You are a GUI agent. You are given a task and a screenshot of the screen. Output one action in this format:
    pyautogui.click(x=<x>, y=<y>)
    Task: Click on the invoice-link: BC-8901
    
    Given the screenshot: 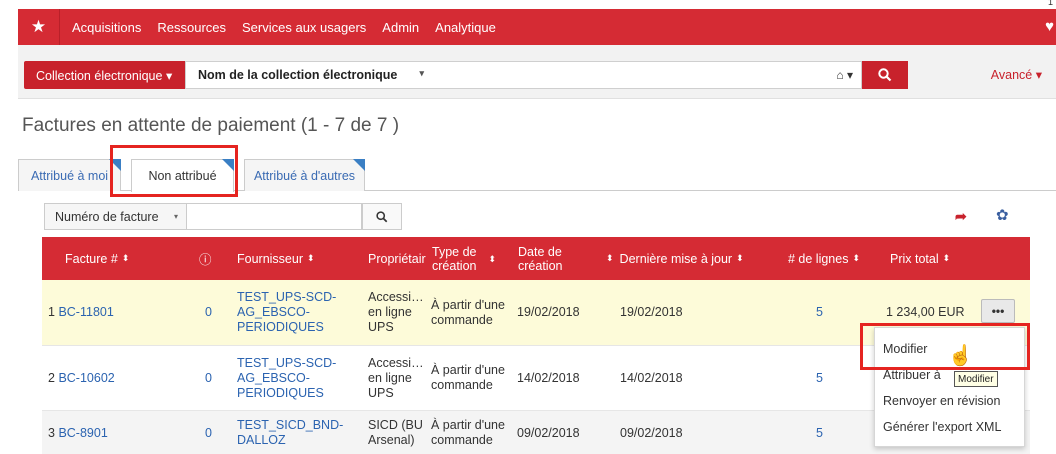 What is the action you would take?
    pyautogui.click(x=82, y=433)
    